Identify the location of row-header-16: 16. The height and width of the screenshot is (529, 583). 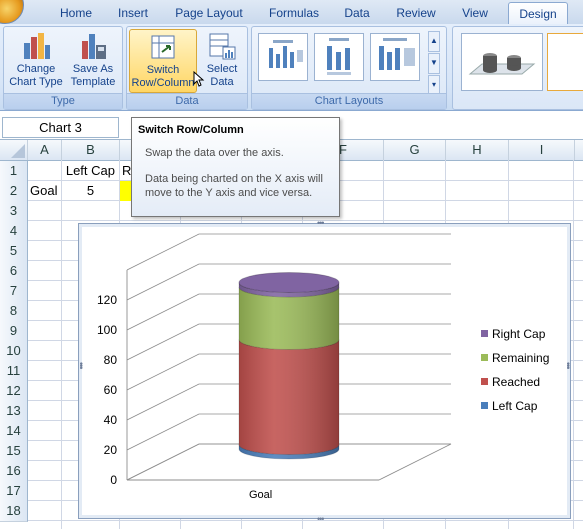
(14, 471).